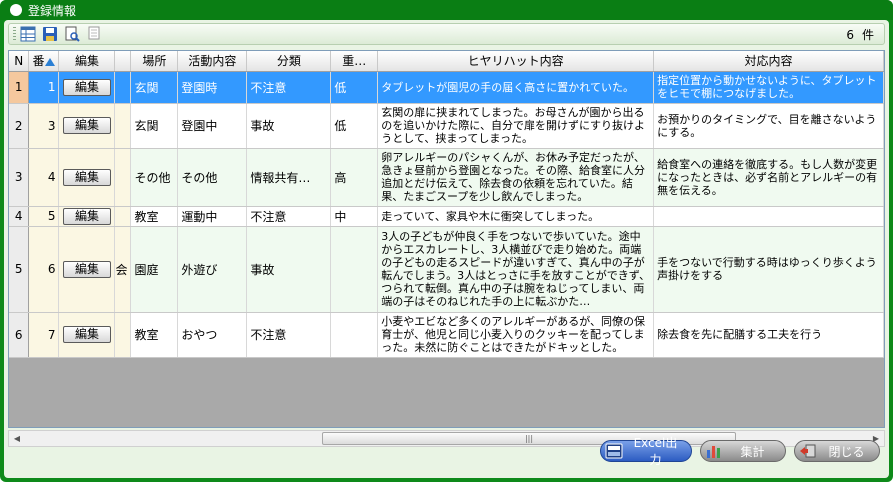  What do you see at coordinates (19, 61) in the screenshot?
I see `col-header-rownum: N` at bounding box center [19, 61].